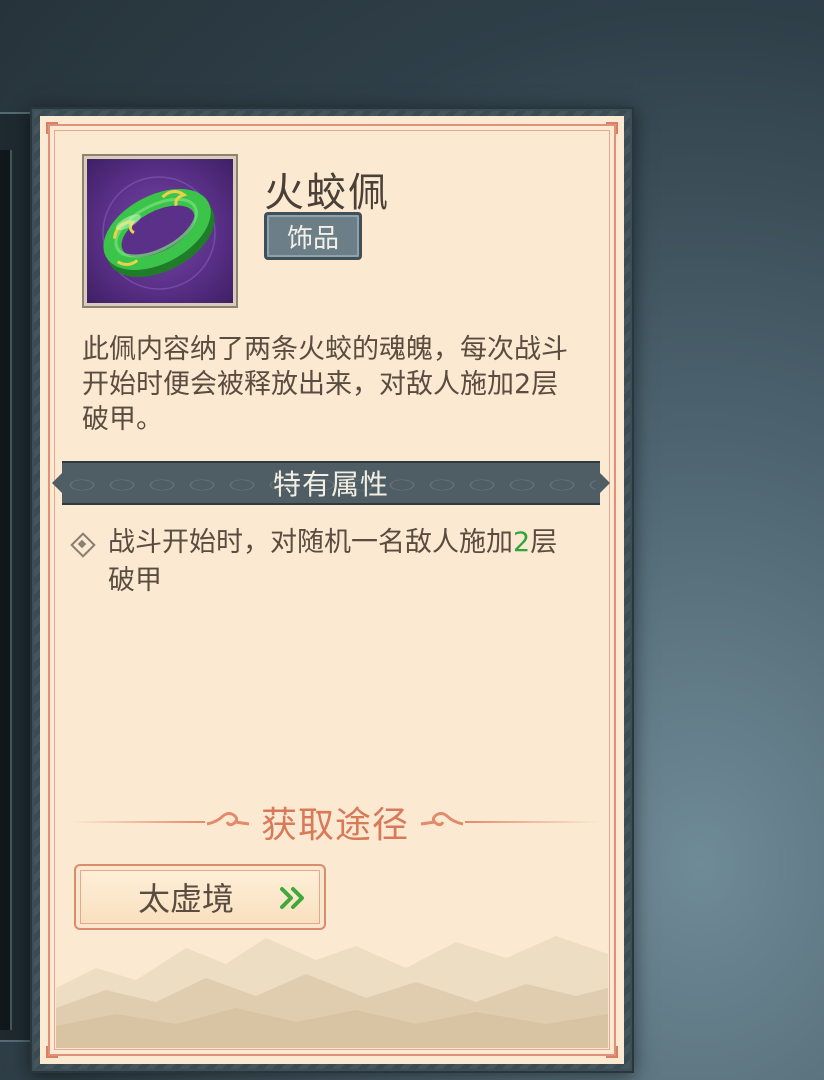  What do you see at coordinates (335, 825) in the screenshot?
I see `acquisition-title: 获取途径` at bounding box center [335, 825].